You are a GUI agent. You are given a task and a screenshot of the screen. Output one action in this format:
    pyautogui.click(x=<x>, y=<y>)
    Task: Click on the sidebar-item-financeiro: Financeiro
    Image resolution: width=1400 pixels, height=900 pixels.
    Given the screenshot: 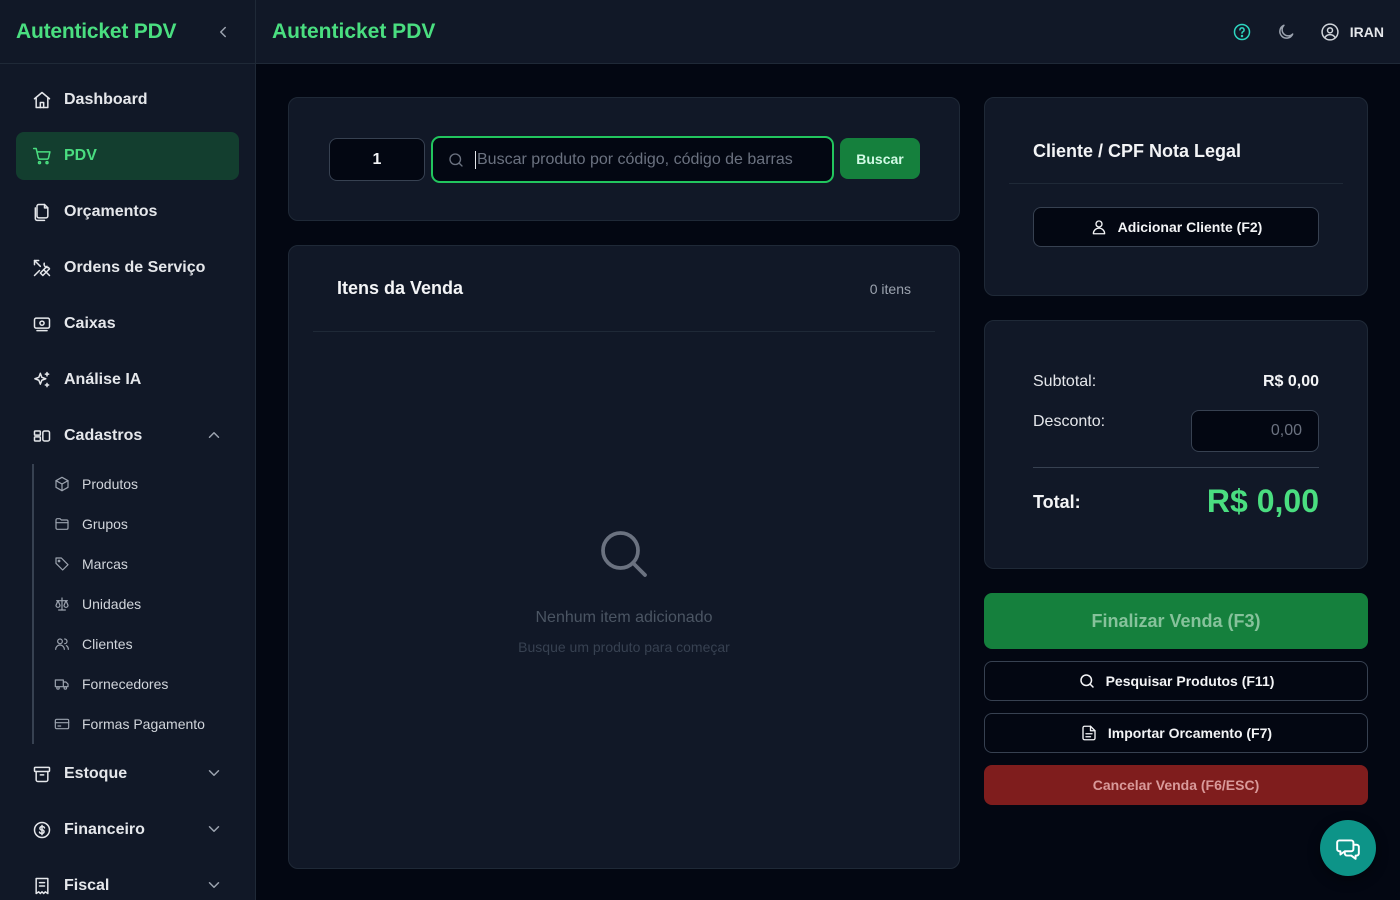 What is the action you would take?
    pyautogui.click(x=127, y=830)
    